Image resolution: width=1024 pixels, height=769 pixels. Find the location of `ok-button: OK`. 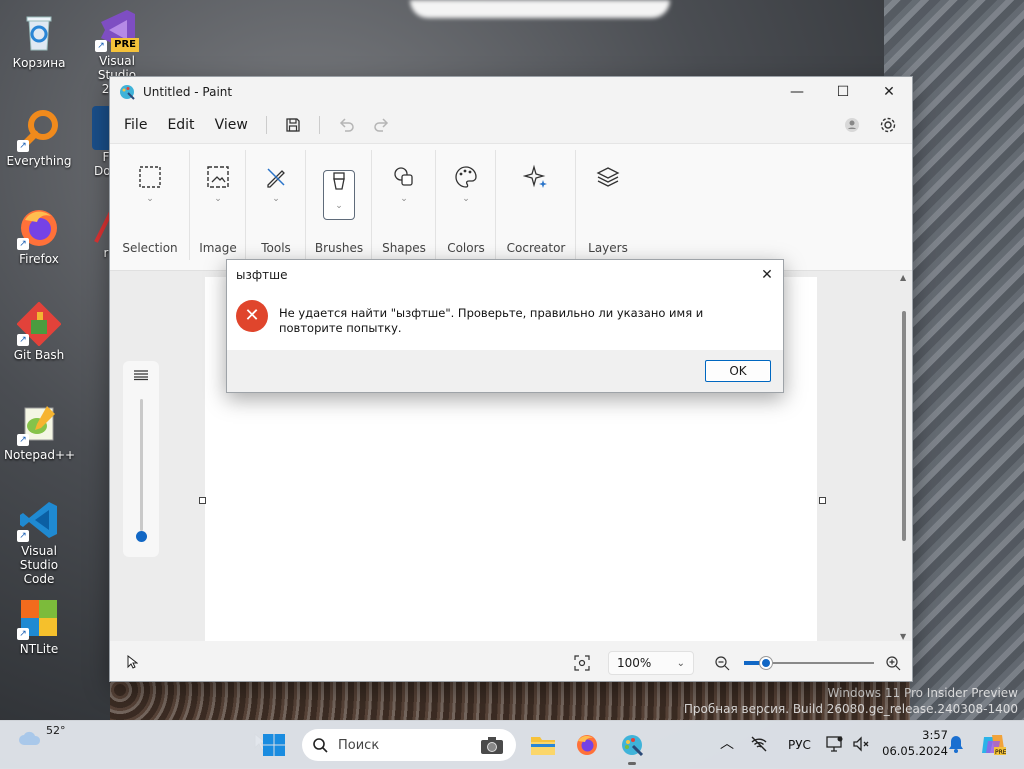

ok-button: OK is located at coordinates (738, 371).